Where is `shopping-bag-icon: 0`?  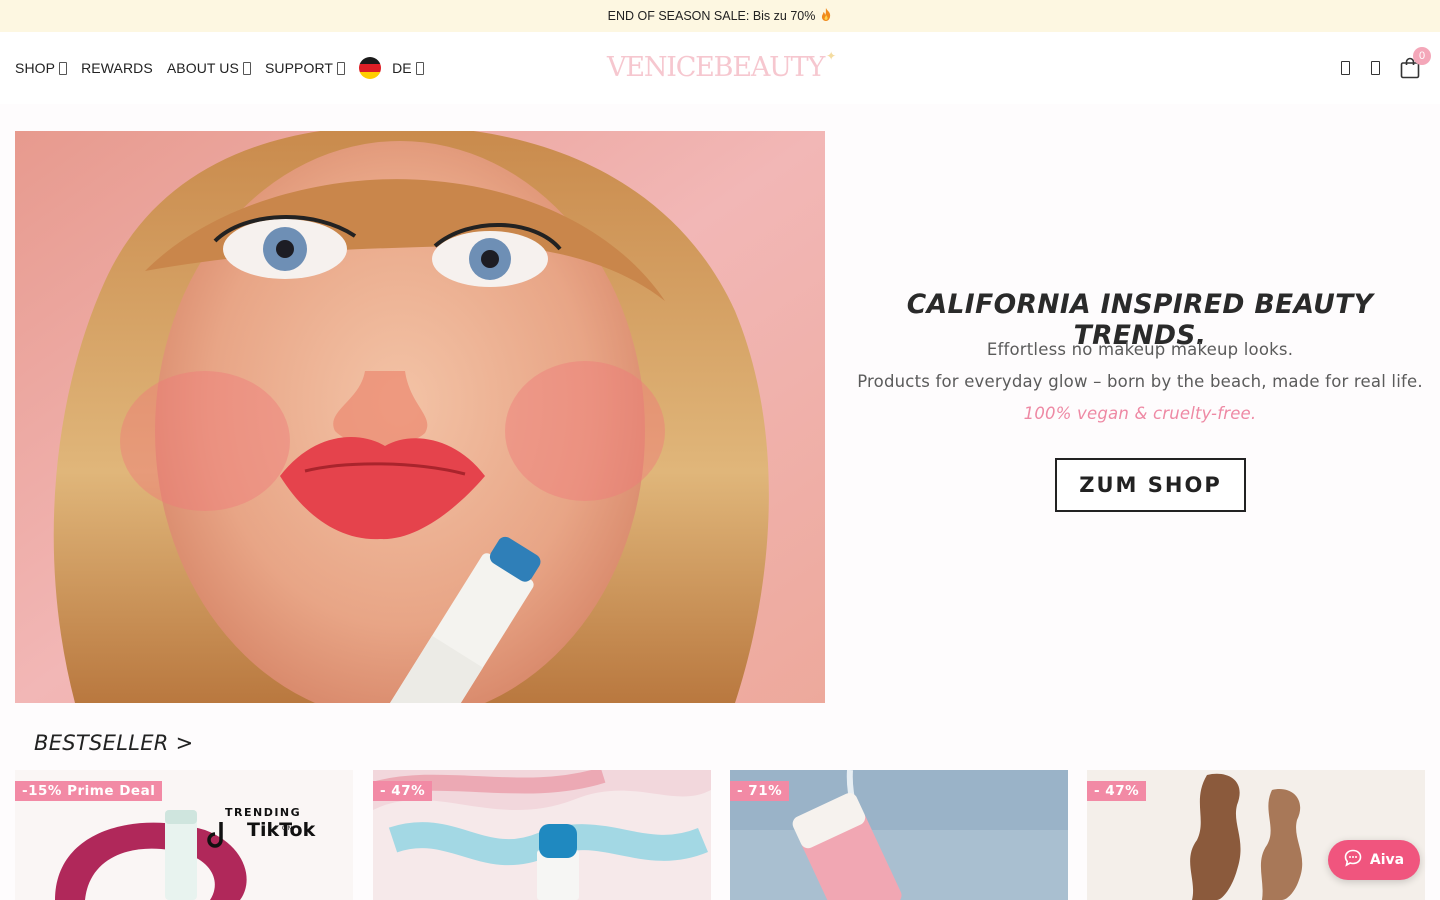
shopping-bag-icon: 0 is located at coordinates (1414, 63).